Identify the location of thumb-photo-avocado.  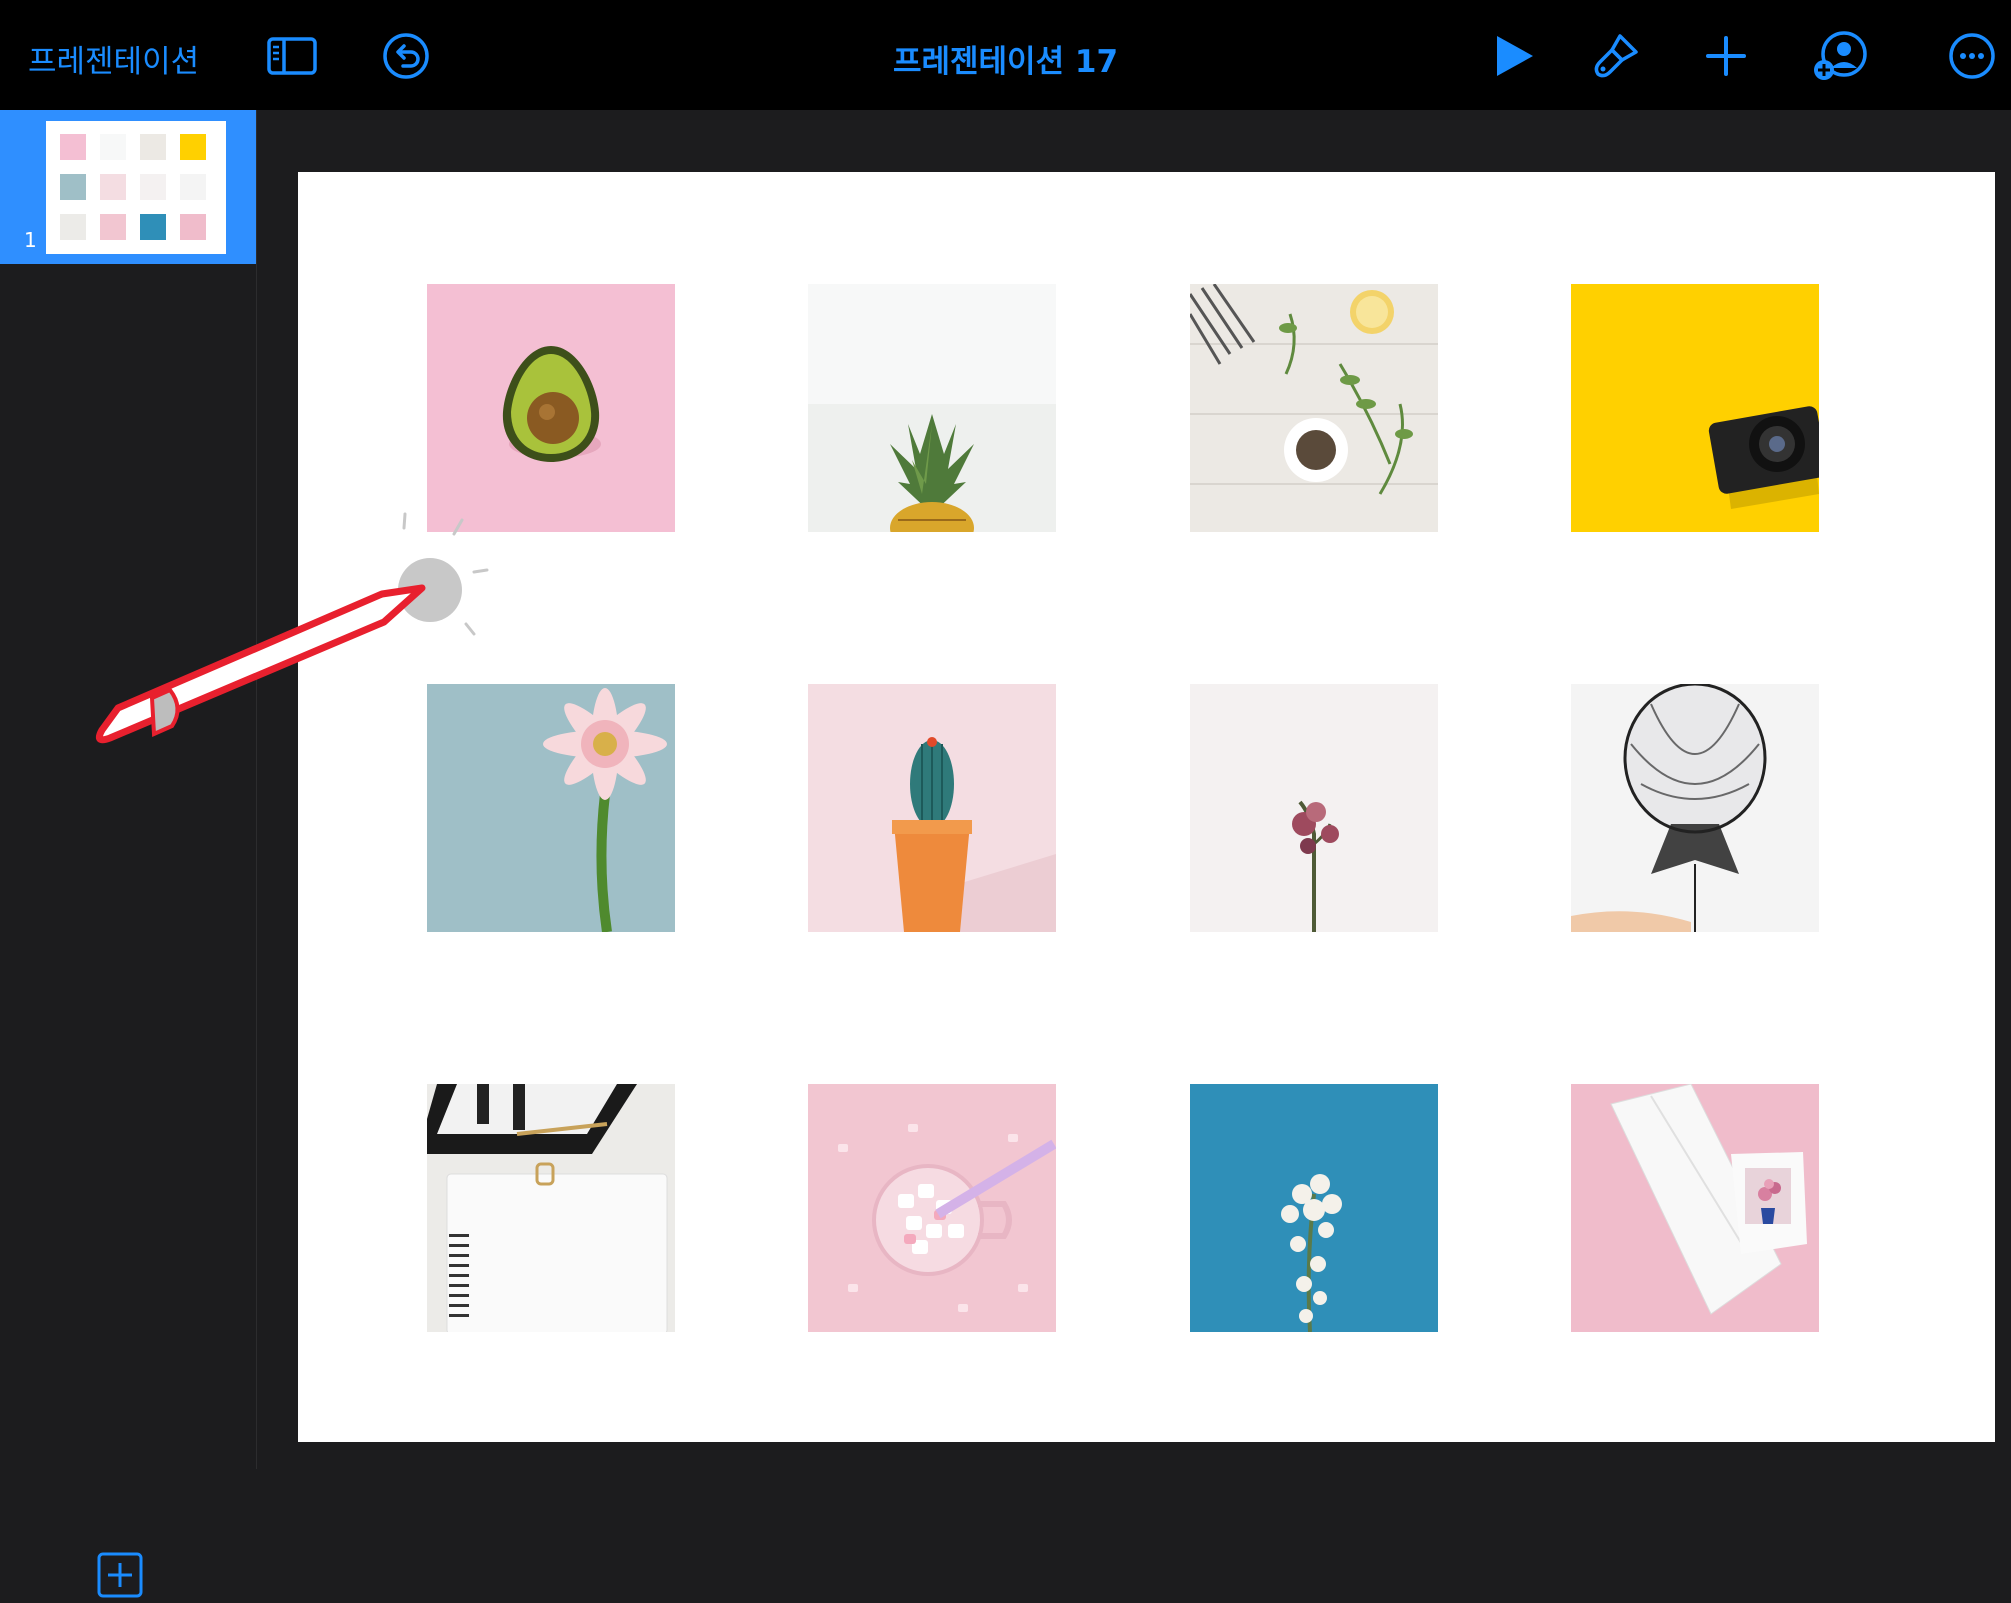
(73, 147).